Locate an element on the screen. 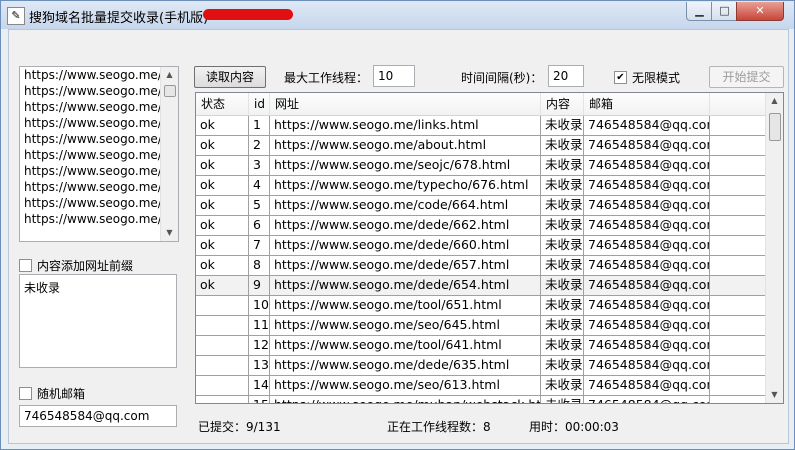 Image resolution: width=795 pixels, height=450 pixels. column-header: 状态 is located at coordinates (222, 104).